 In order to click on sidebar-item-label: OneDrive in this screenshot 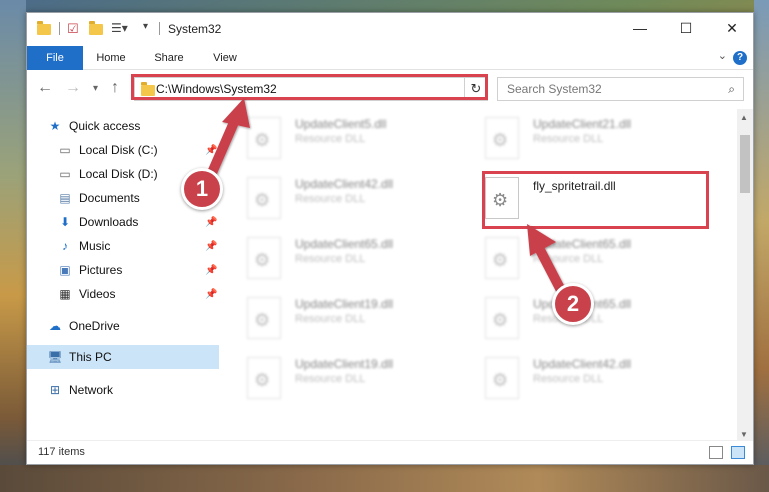, I will do `click(94, 326)`.